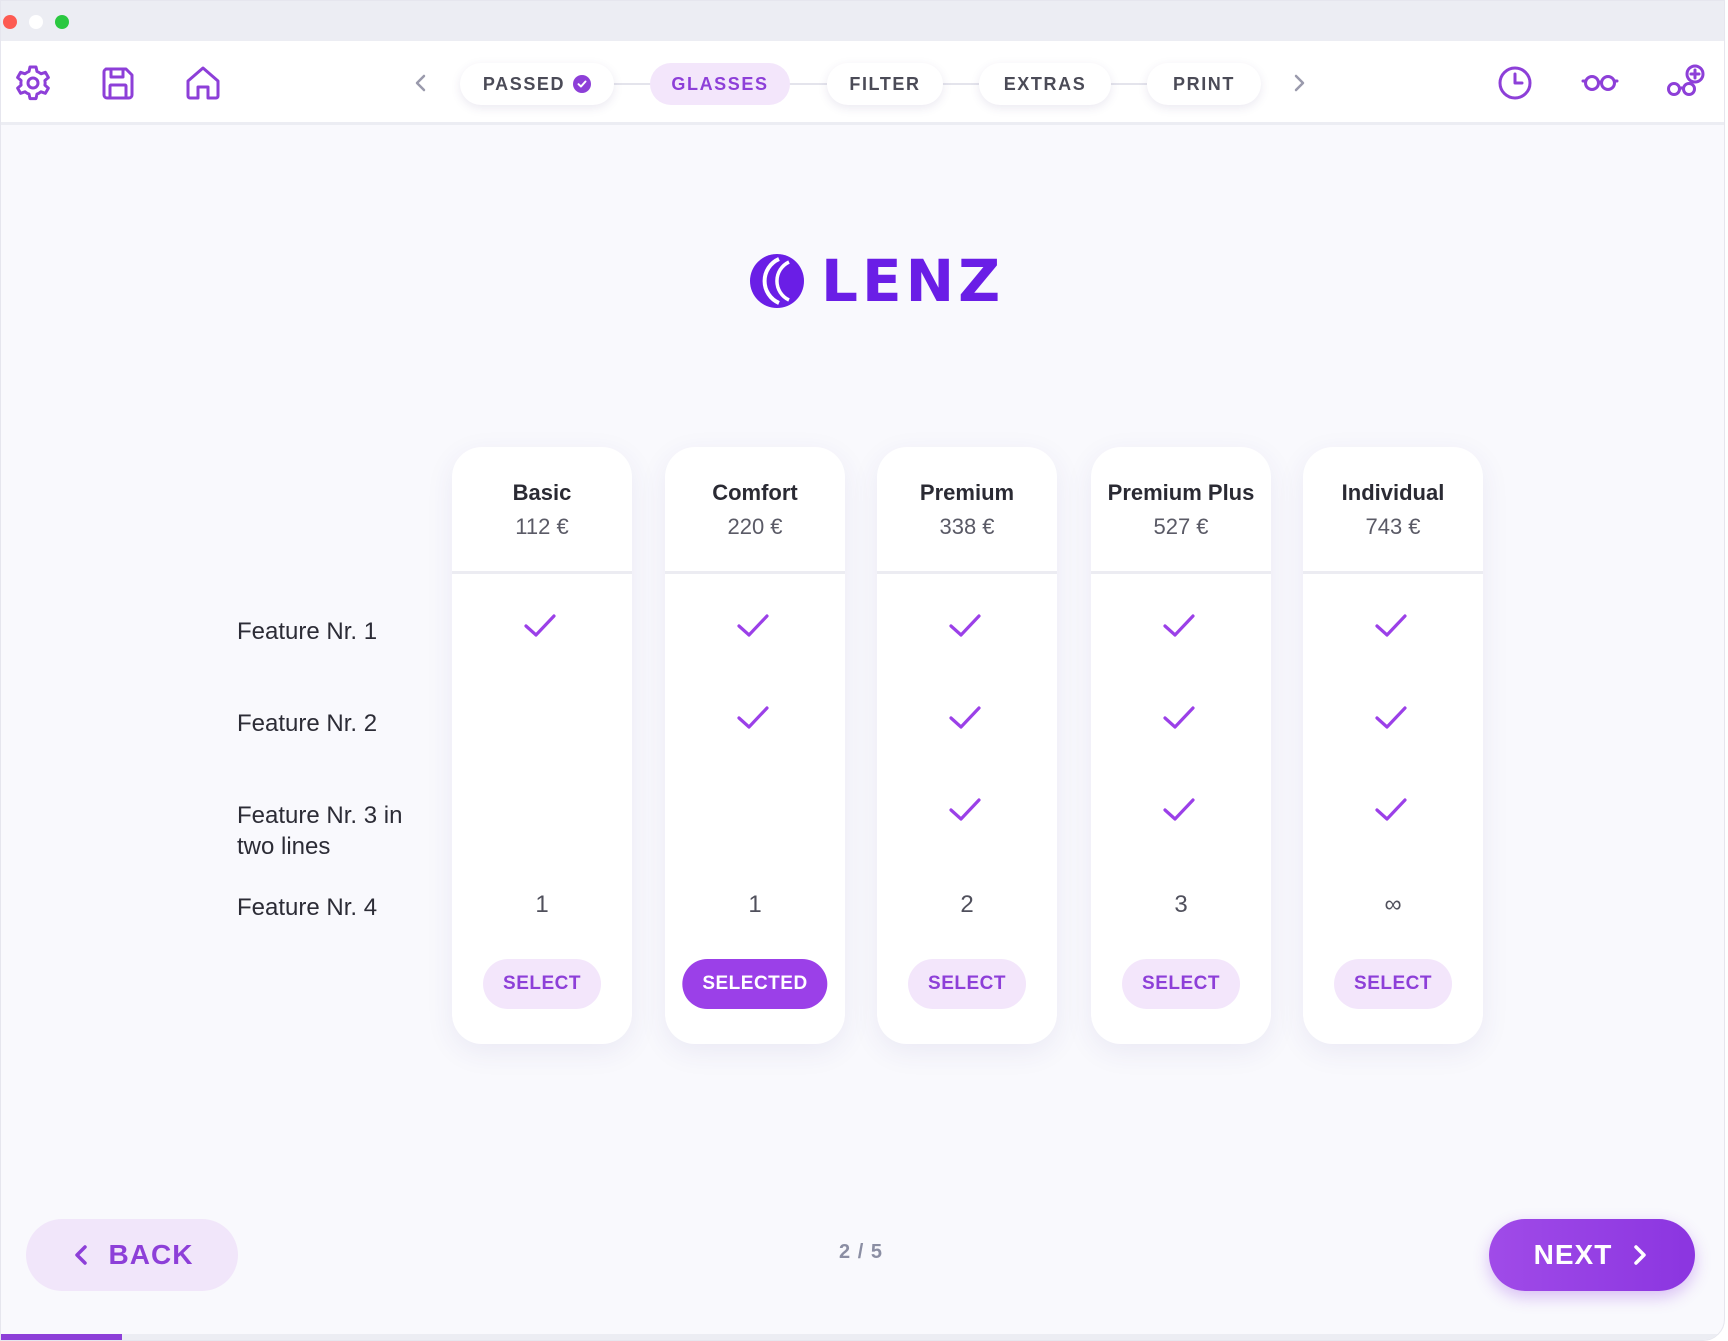  Describe the element at coordinates (542, 745) in the screenshot. I see `plan-card: Basic 112 € 1 SELECT` at that location.